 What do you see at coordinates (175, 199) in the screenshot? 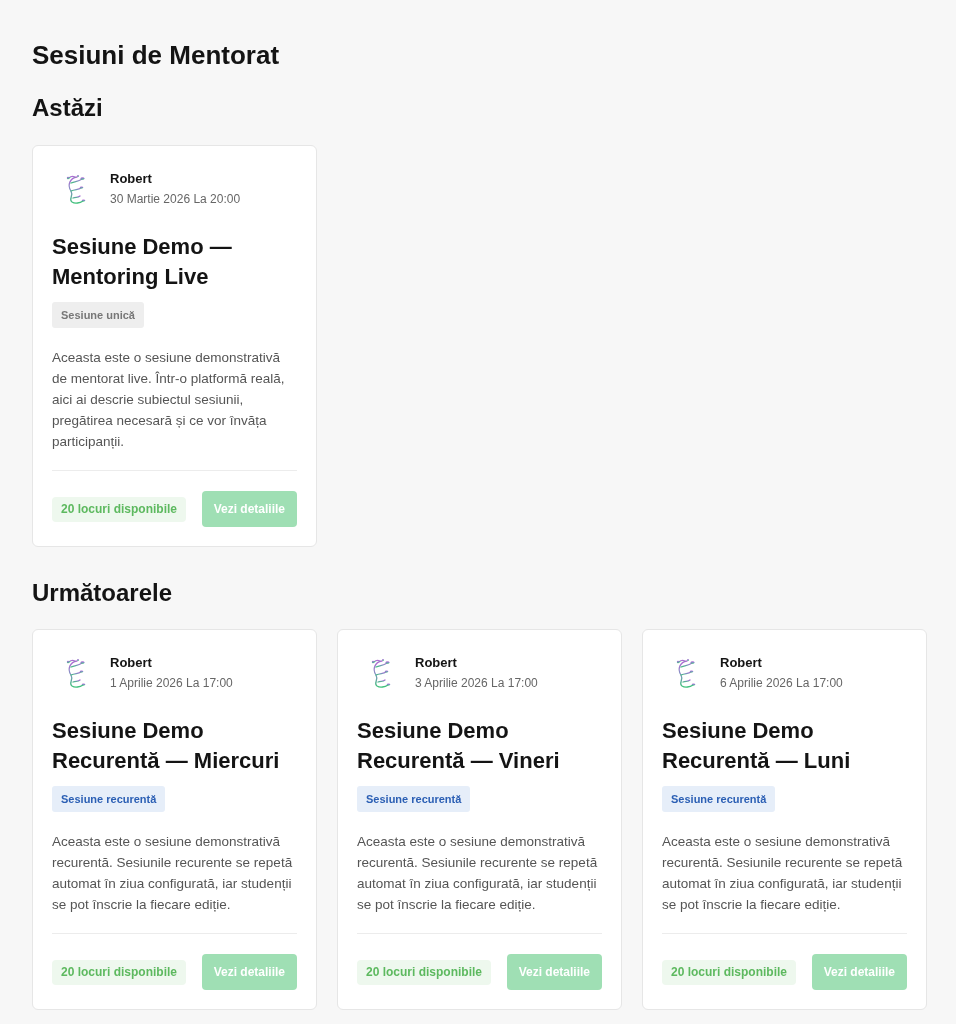
I see `session-date: 30 Martie 2026 La 20:00` at bounding box center [175, 199].